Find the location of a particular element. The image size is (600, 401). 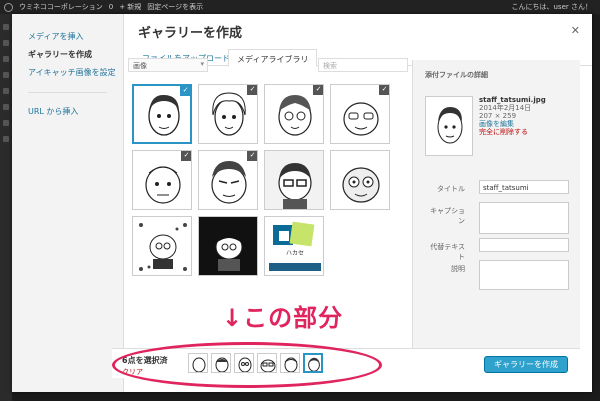

media-type-filter: 画像 is located at coordinates (168, 65).